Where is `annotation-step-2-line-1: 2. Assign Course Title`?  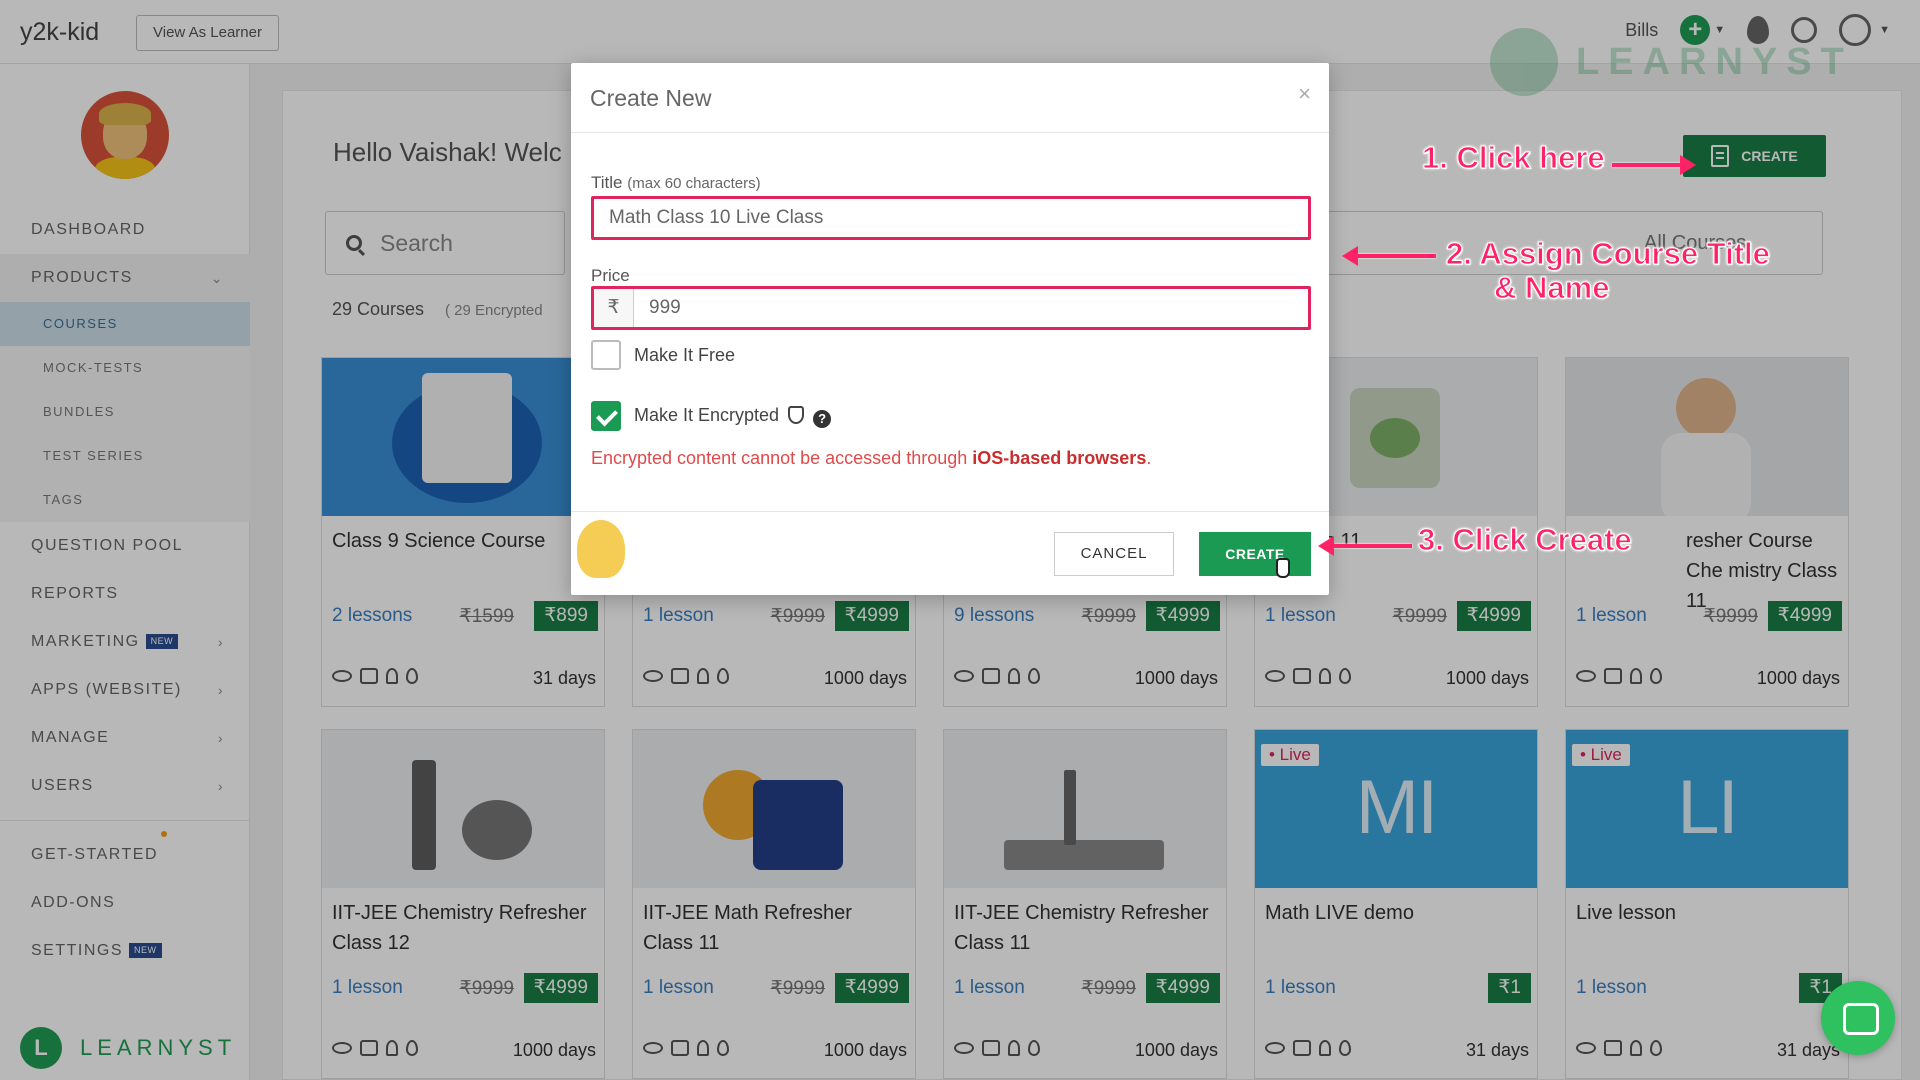 annotation-step-2-line-1: 2. Assign Course Title is located at coordinates (1608, 254).